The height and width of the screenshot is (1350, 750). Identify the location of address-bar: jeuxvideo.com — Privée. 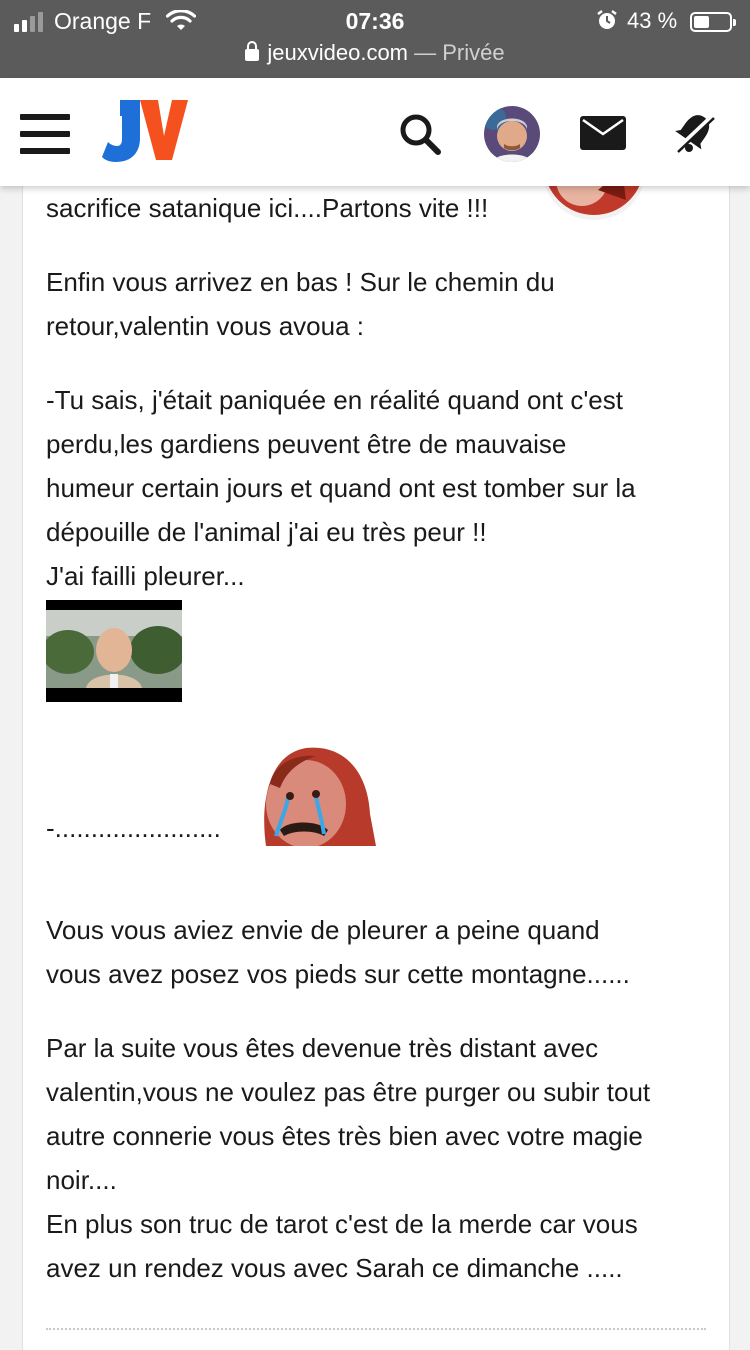
(375, 53).